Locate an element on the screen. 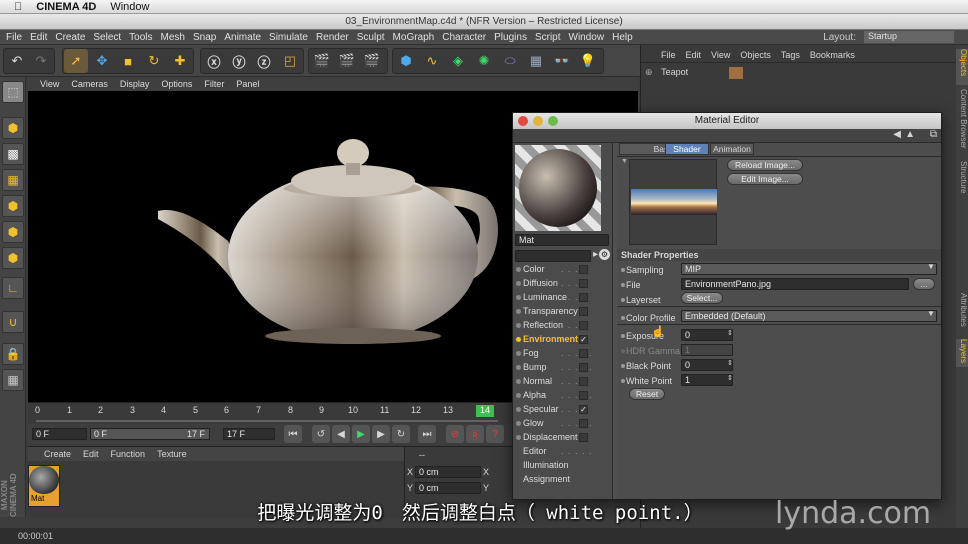 The width and height of the screenshot is (968, 544). tab-objects: Objects is located at coordinates (962, 67).